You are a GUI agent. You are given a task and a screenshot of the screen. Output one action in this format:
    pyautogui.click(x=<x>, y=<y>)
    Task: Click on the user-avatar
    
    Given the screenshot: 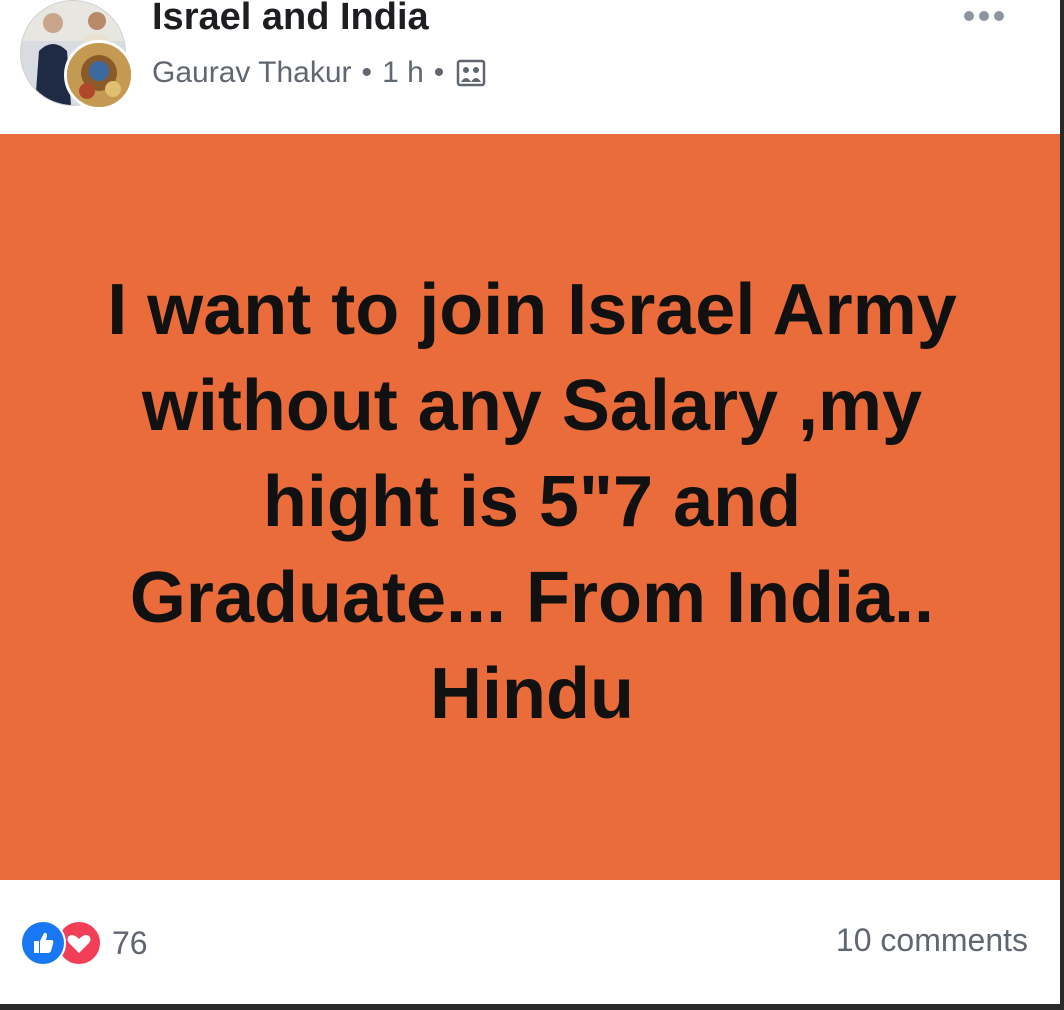 What is the action you would take?
    pyautogui.click(x=99, y=75)
    